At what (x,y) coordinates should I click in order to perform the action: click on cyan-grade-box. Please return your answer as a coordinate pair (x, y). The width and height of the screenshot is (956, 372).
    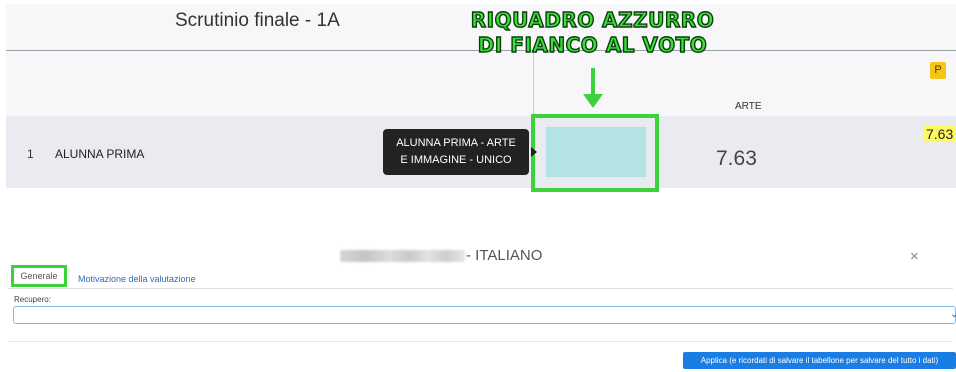
    Looking at the image, I should click on (596, 152).